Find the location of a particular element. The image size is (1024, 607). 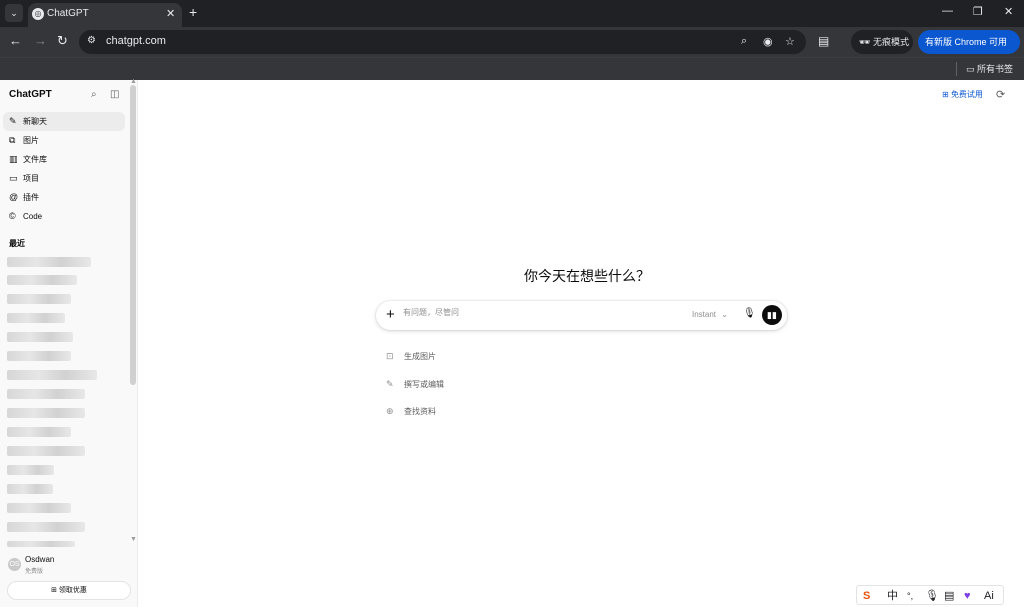

sidebar-item-new-chat: ✎ 新聊天 is located at coordinates (64, 121).